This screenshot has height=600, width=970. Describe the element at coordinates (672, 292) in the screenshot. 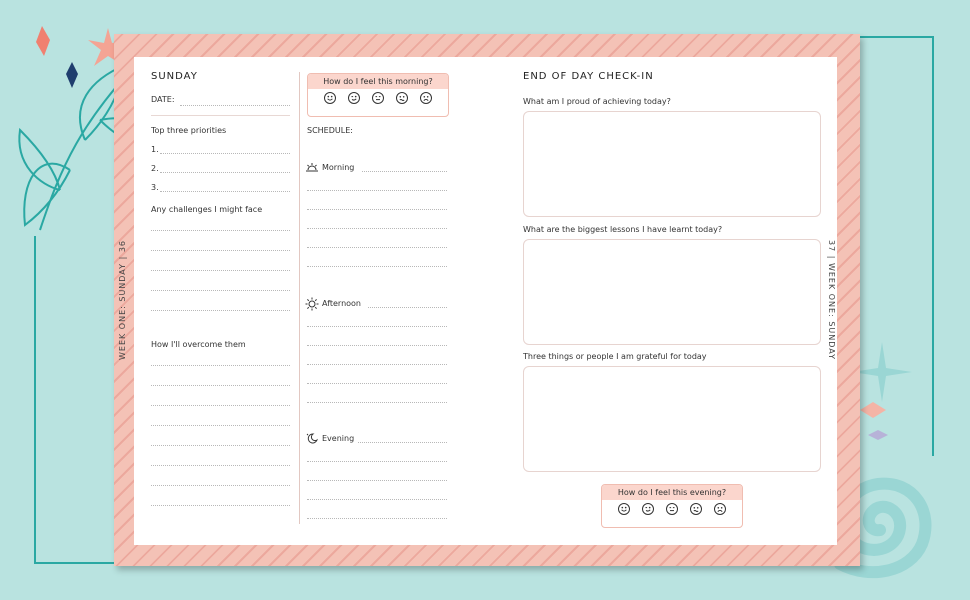

I see `answer-box-lessons` at that location.